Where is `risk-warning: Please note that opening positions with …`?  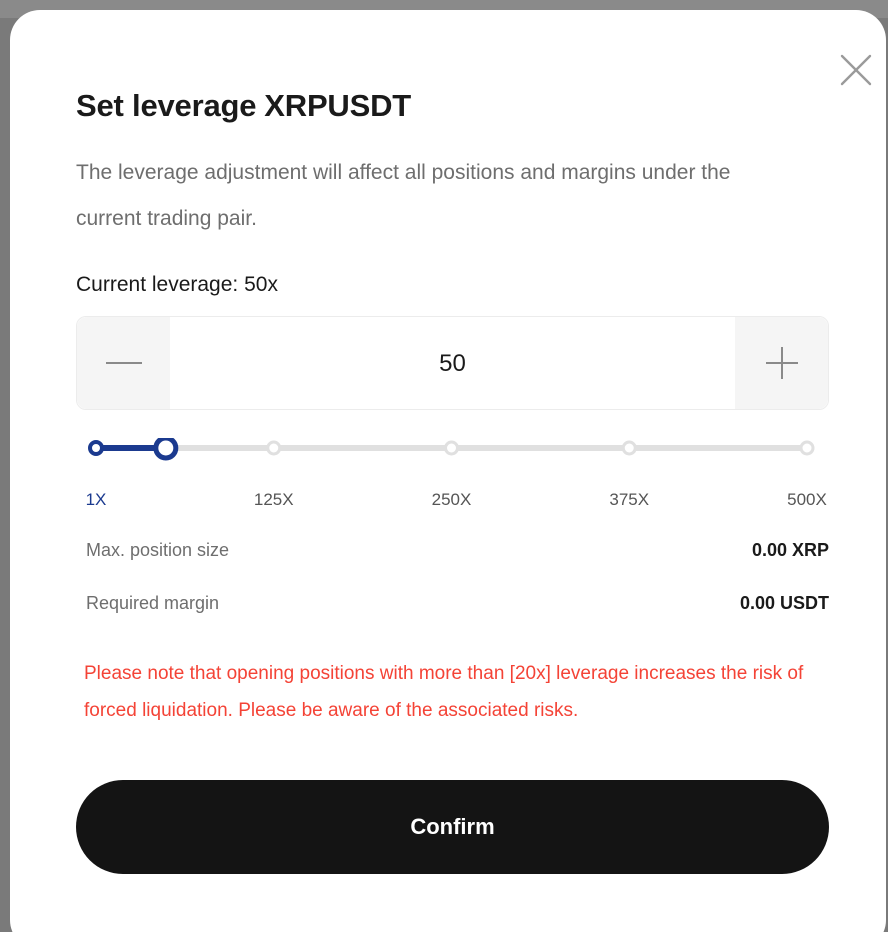 risk-warning: Please note that opening positions with … is located at coordinates (444, 692).